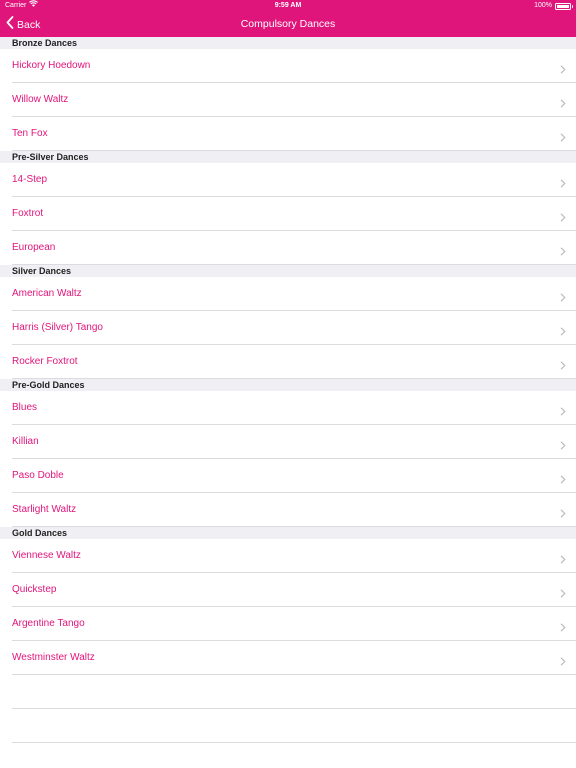 This screenshot has height=768, width=576. Describe the element at coordinates (288, 624) in the screenshot. I see `list-item: Argentine Tango` at that location.